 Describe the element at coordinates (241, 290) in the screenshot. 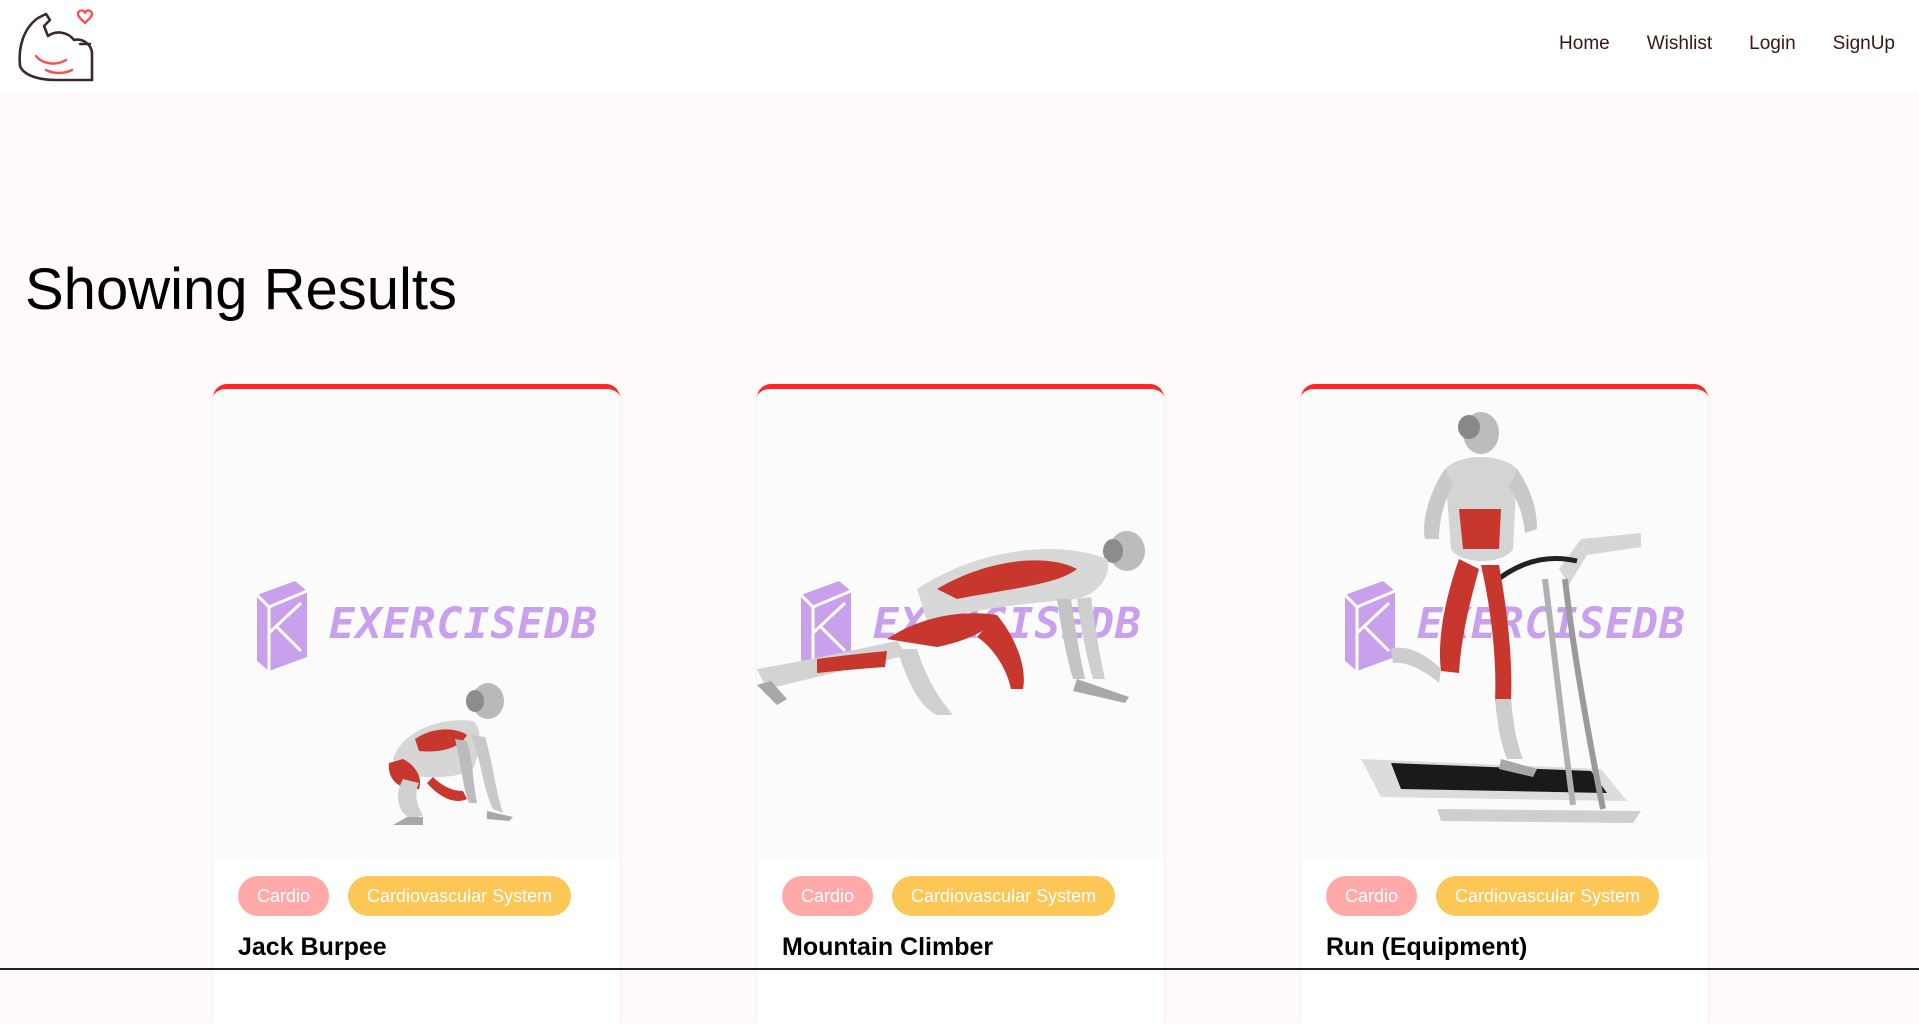

I see `page-title: Showing Results` at that location.